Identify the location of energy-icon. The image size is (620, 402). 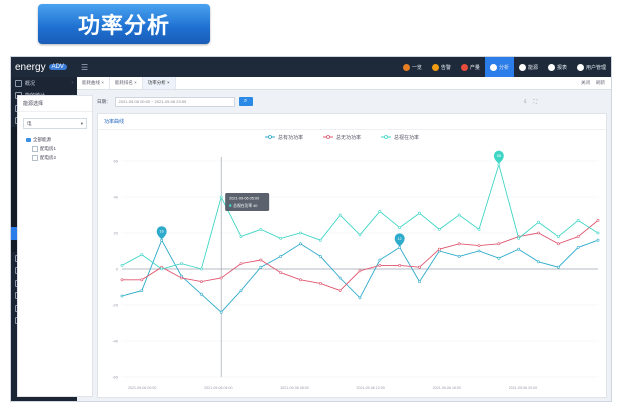
(522, 67).